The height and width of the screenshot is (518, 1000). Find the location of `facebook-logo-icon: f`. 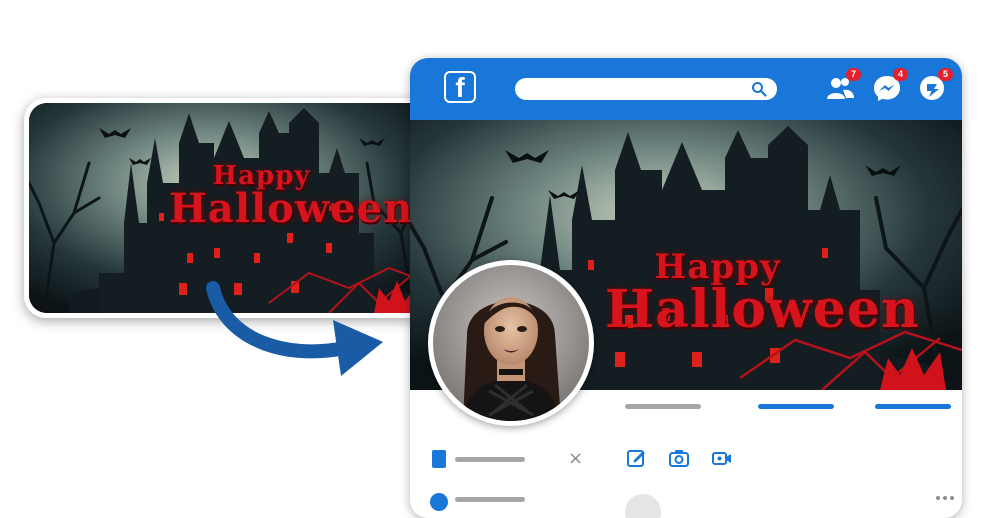

facebook-logo-icon: f is located at coordinates (460, 87).